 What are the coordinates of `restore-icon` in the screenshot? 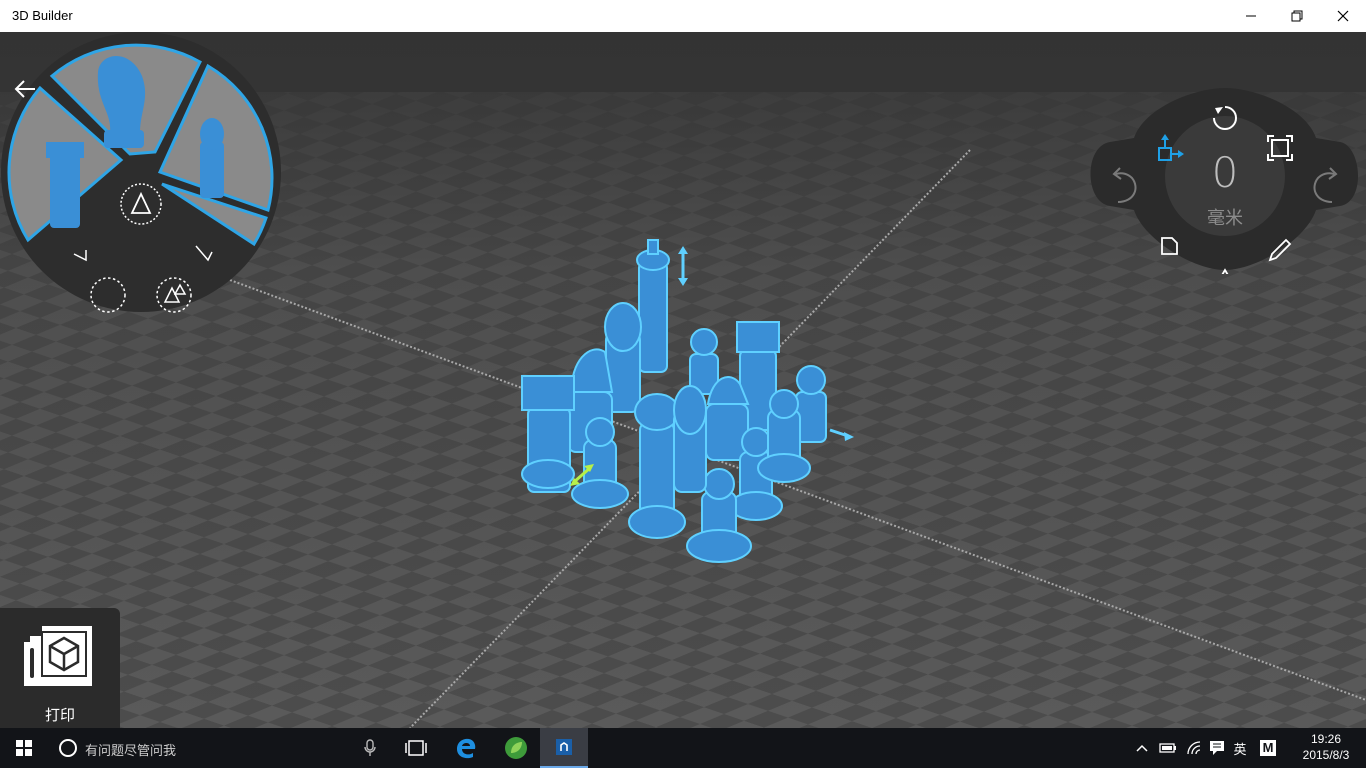 It's located at (1297, 16).